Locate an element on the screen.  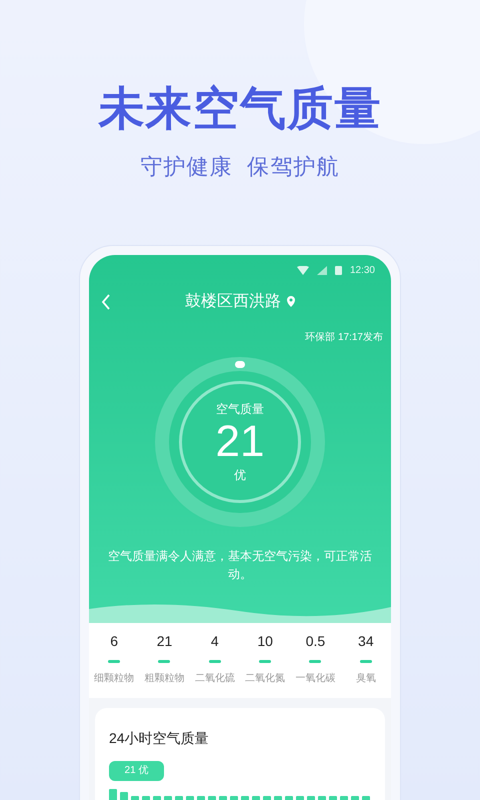
pollutant-name: 一氧化碳 is located at coordinates (315, 679).